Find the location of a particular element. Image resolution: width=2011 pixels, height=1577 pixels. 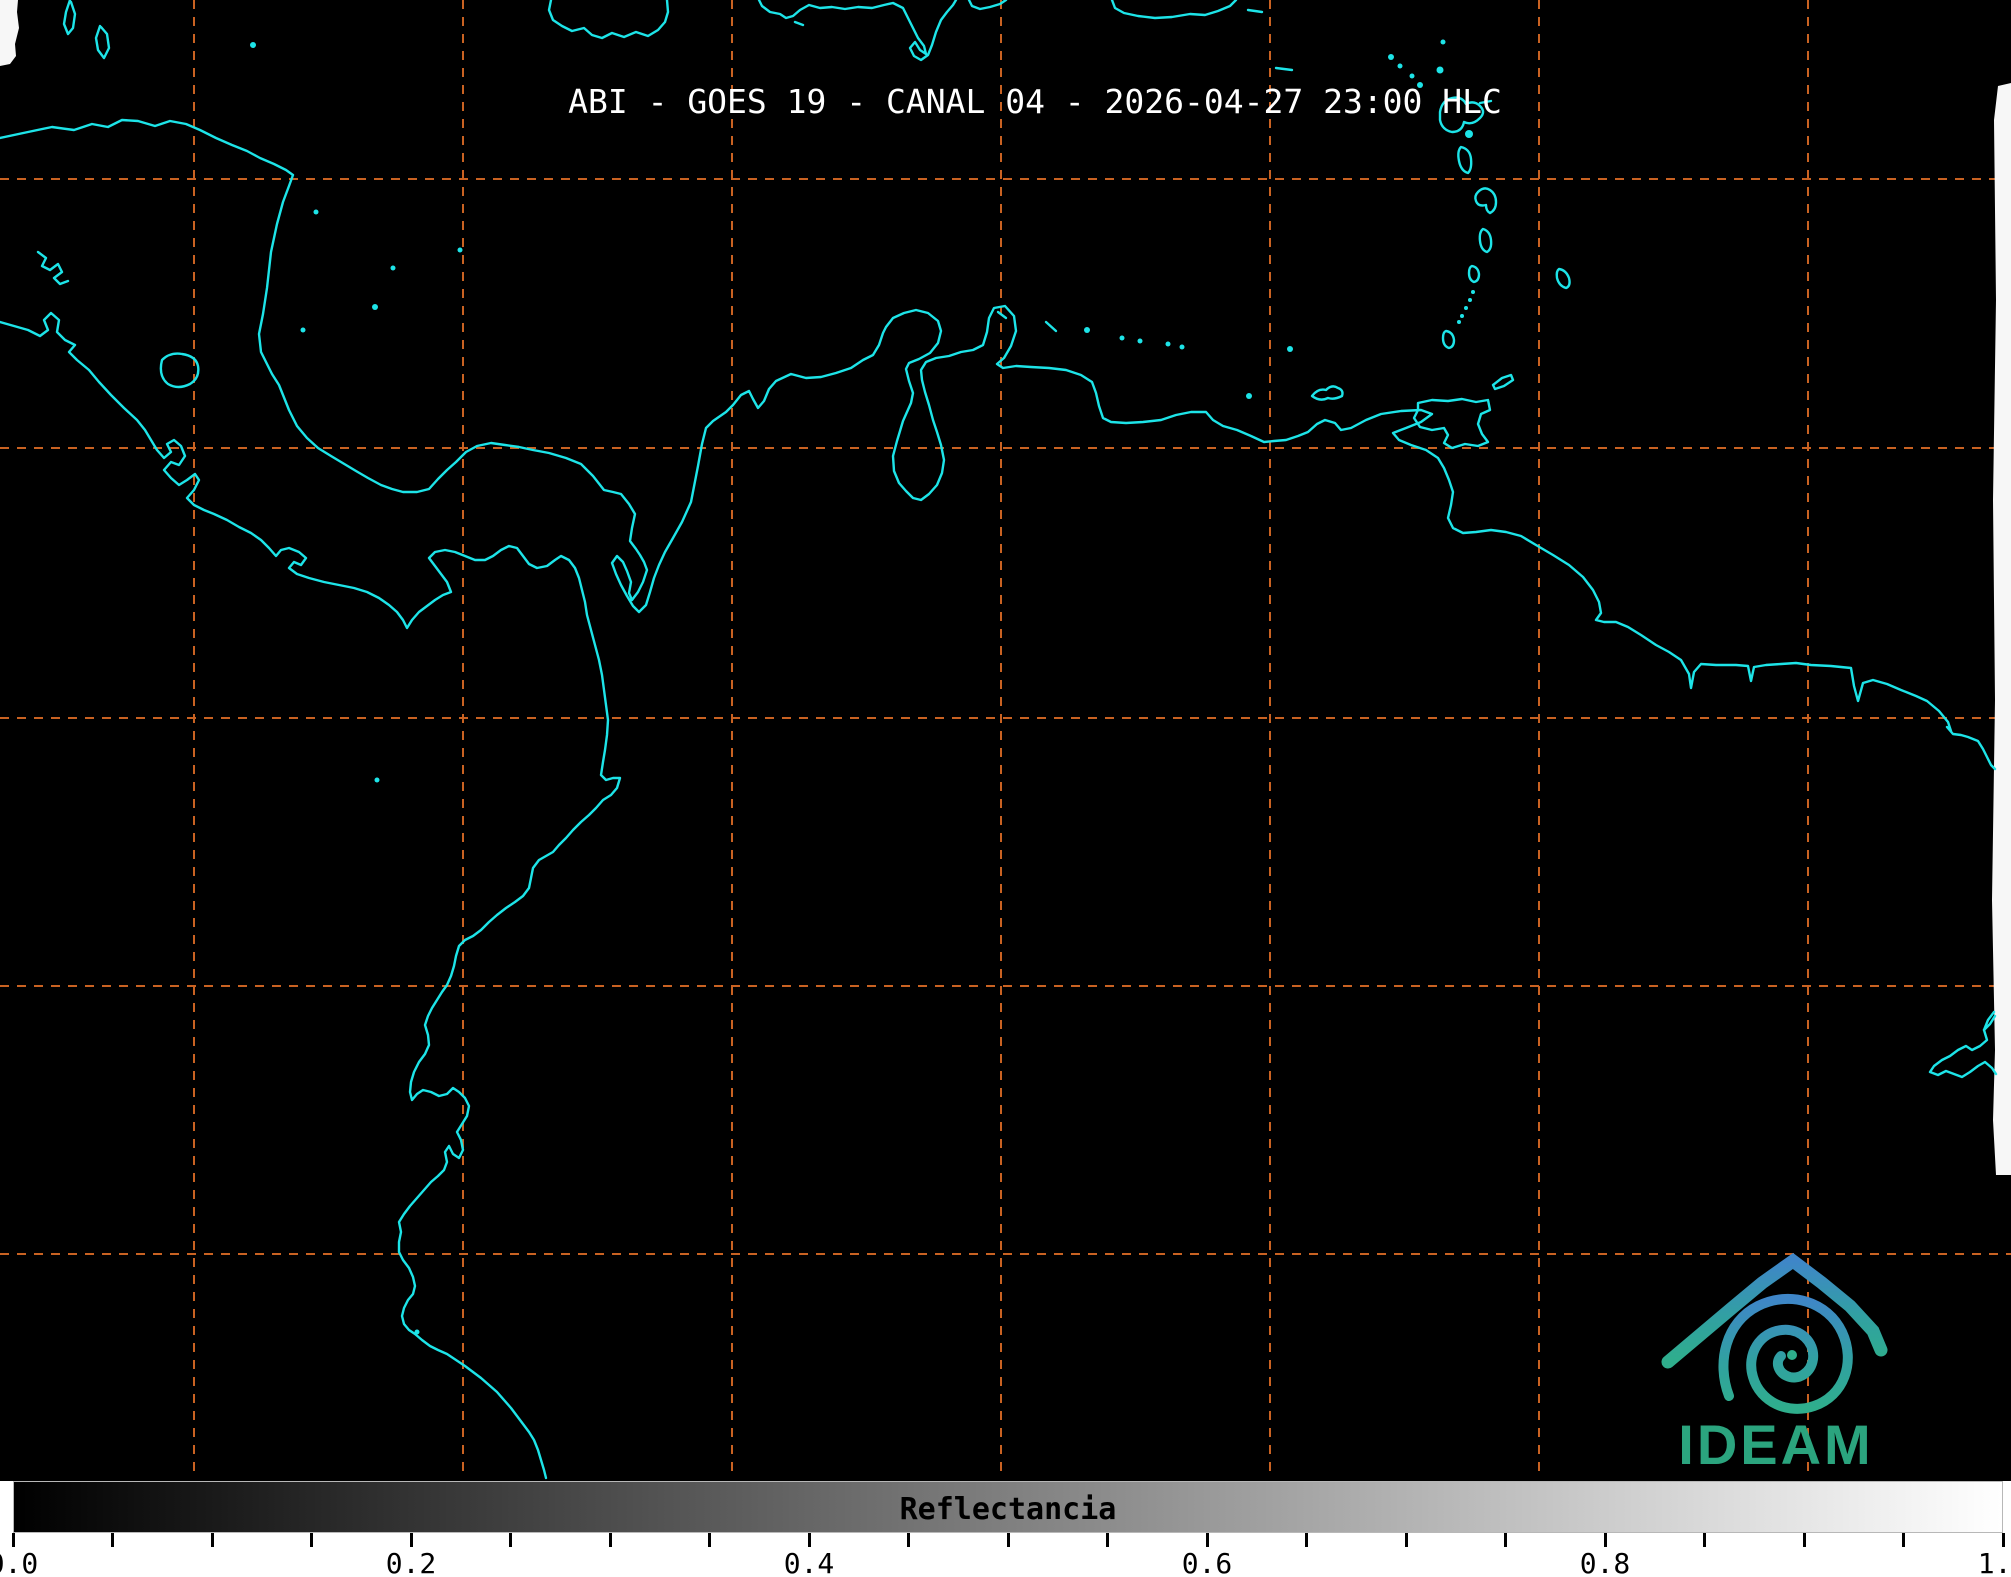

colorbar-tick-label: 0.4 is located at coordinates (809, 1562).